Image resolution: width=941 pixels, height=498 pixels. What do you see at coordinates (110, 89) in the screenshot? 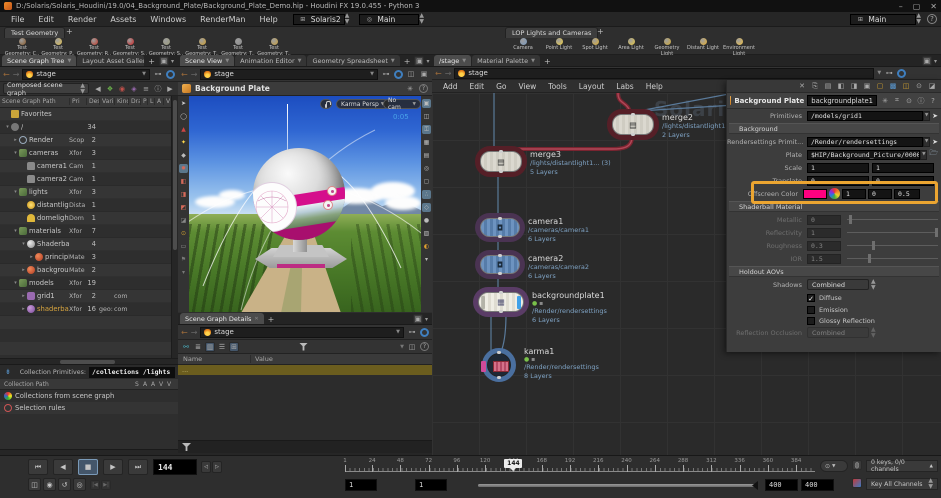
I see `reference-icon: ❖` at bounding box center [110, 89].